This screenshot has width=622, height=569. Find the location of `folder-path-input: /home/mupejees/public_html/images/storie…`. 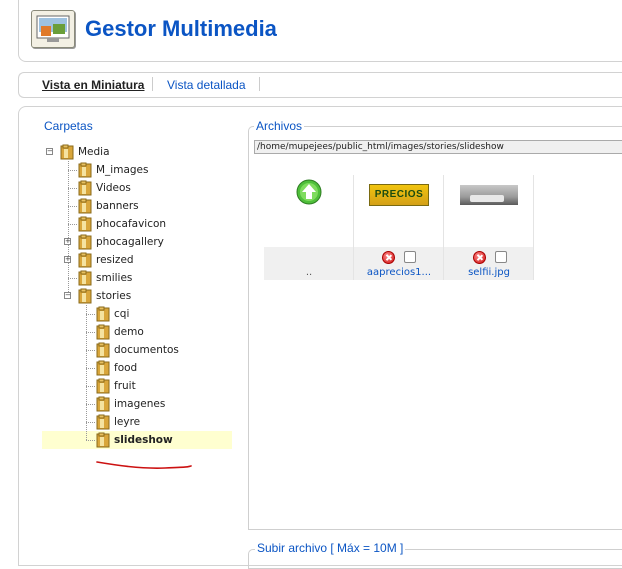

folder-path-input: /home/mupejees/public_html/images/storie… is located at coordinates (438, 147).